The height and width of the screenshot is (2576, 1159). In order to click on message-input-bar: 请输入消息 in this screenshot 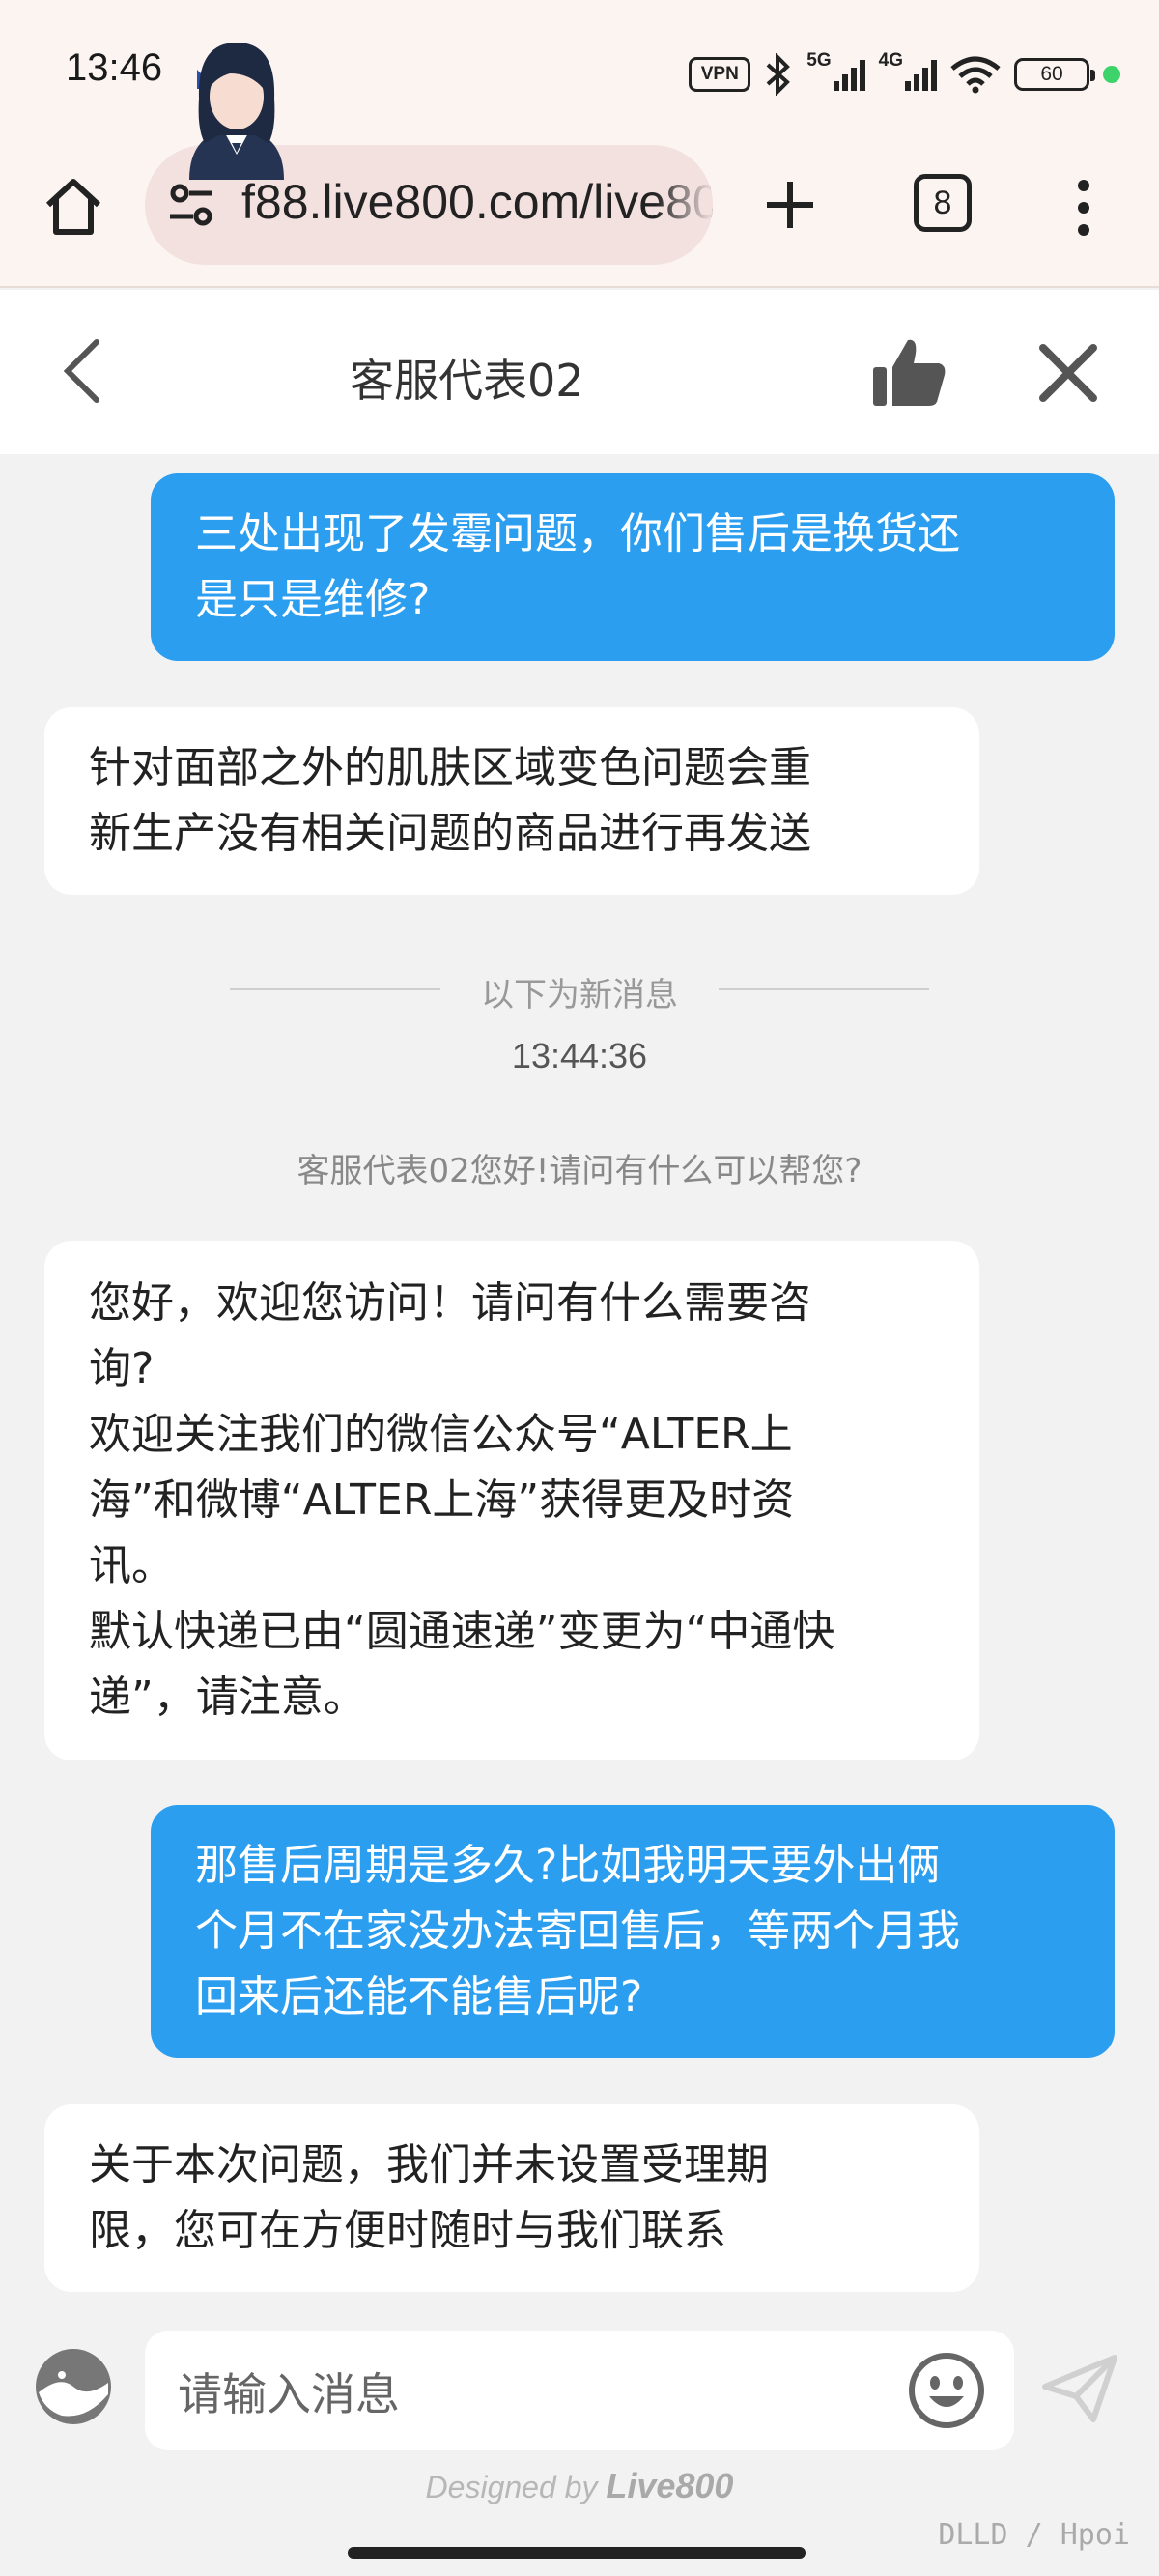, I will do `click(579, 2389)`.